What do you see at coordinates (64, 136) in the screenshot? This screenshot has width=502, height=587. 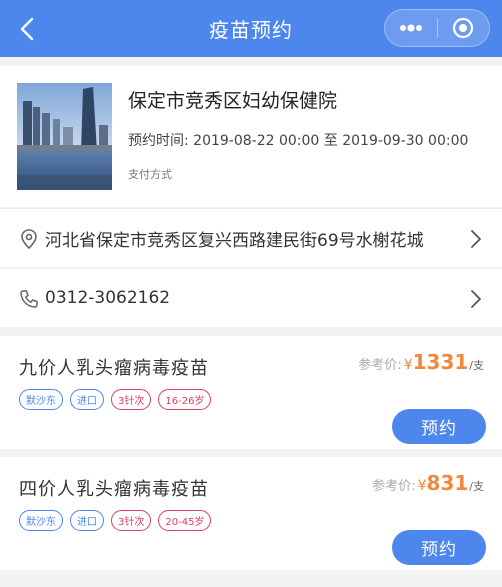 I see `hospital-image` at bounding box center [64, 136].